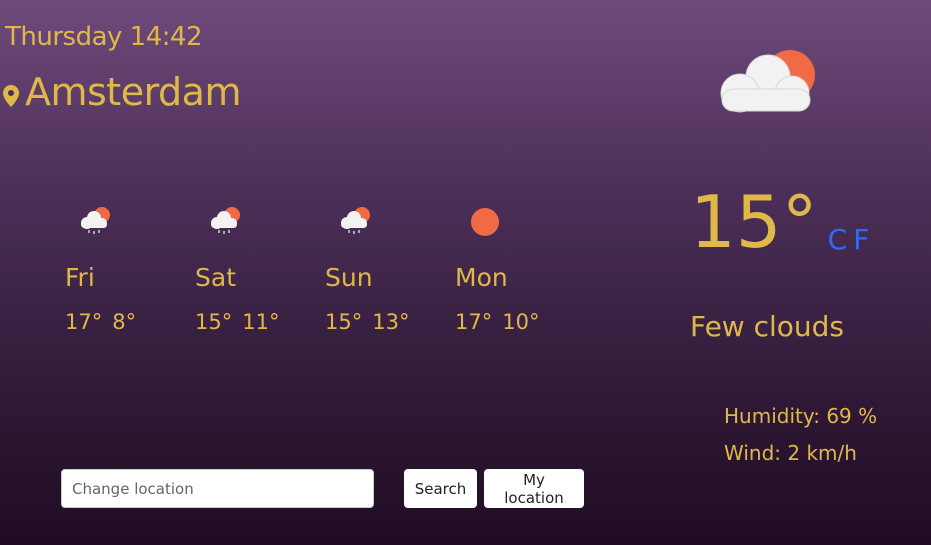 This screenshot has height=545, width=931. What do you see at coordinates (255, 269) in the screenshot?
I see `forecast-day: Sat 15° 11°` at bounding box center [255, 269].